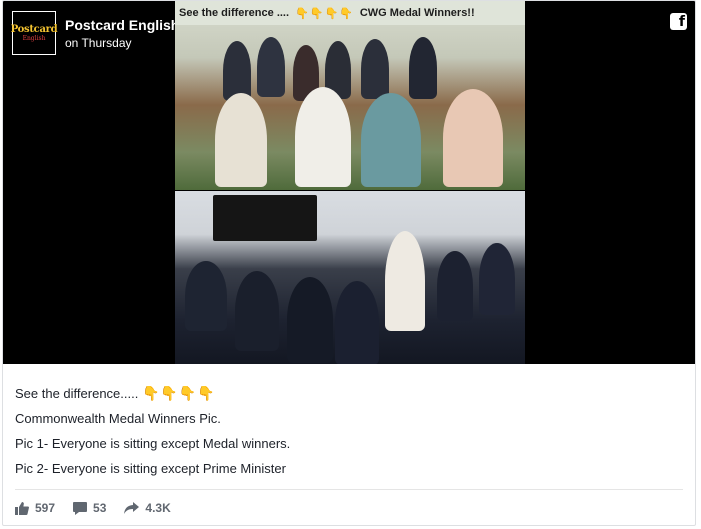 This screenshot has width=701, height=529. I want to click on divider, so click(349, 489).